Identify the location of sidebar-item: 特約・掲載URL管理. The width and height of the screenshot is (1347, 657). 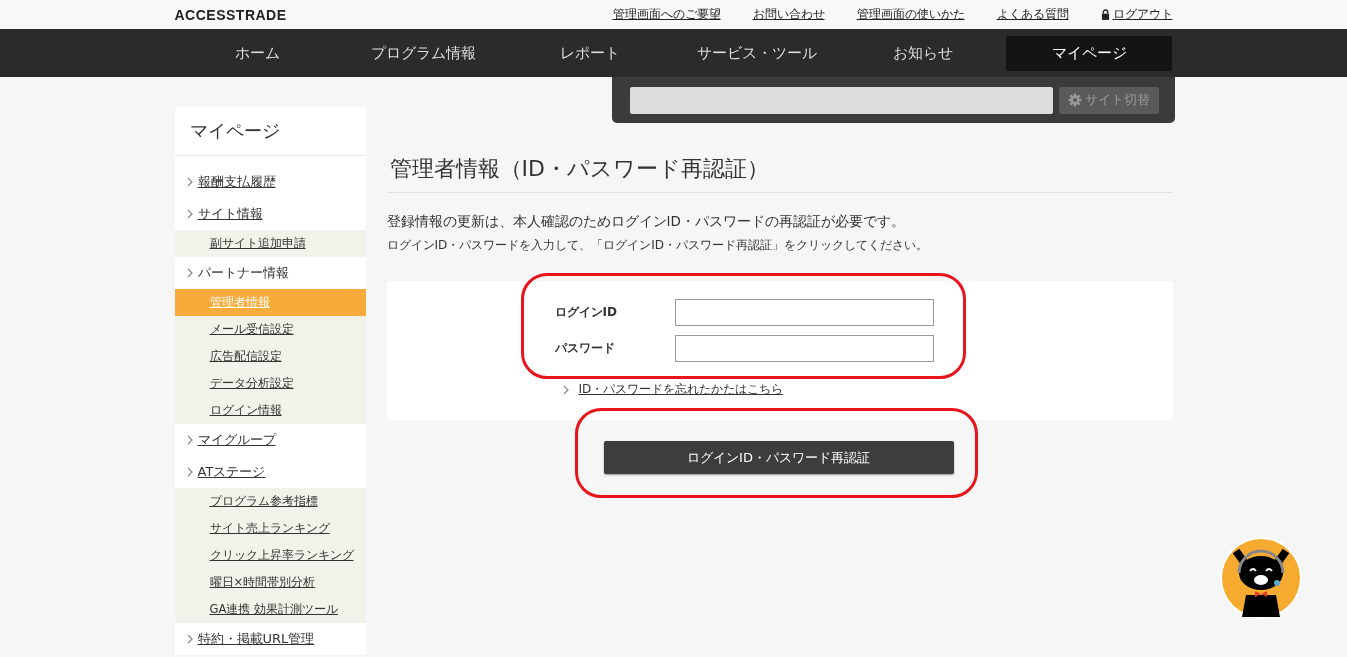
(256, 639).